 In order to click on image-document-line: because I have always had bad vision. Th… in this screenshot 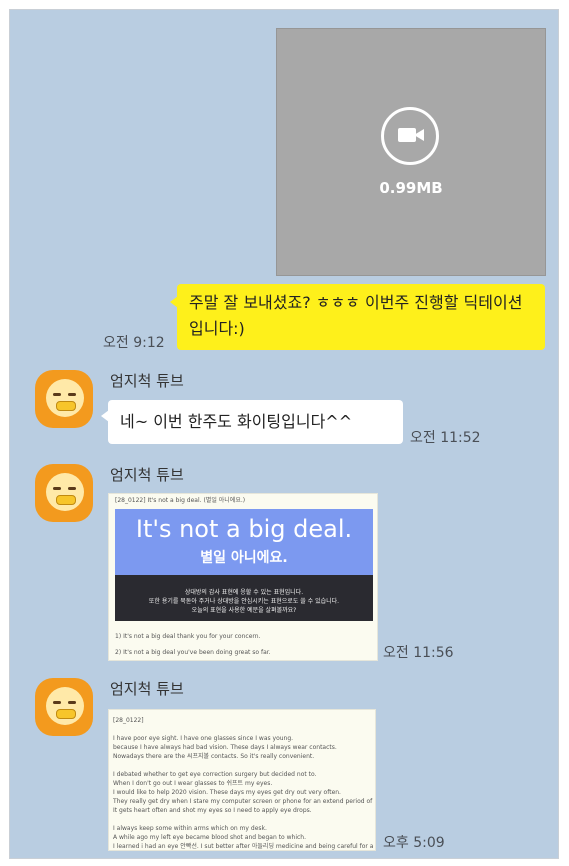, I will do `click(225, 747)`.